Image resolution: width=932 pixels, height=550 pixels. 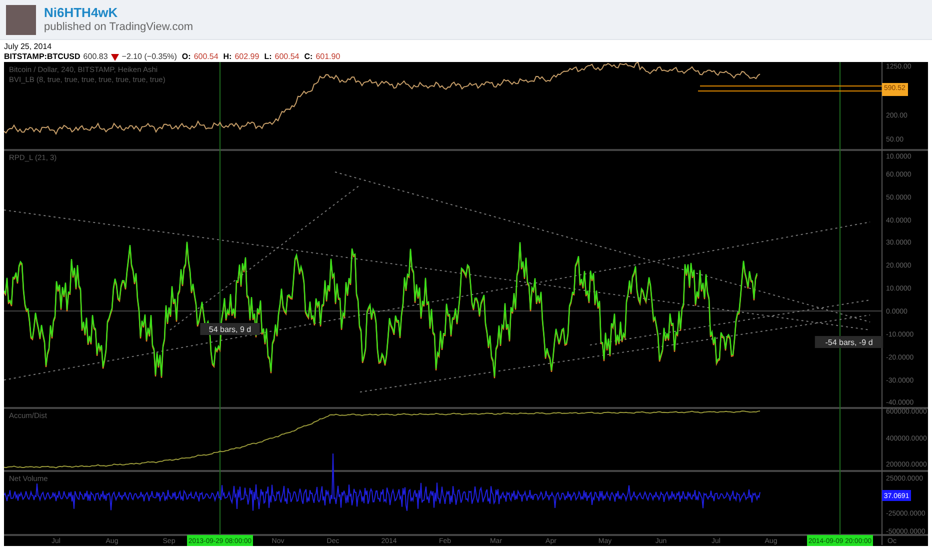 What do you see at coordinates (149, 57) in the screenshot?
I see `price-change: −2.10 (−0.35%)` at bounding box center [149, 57].